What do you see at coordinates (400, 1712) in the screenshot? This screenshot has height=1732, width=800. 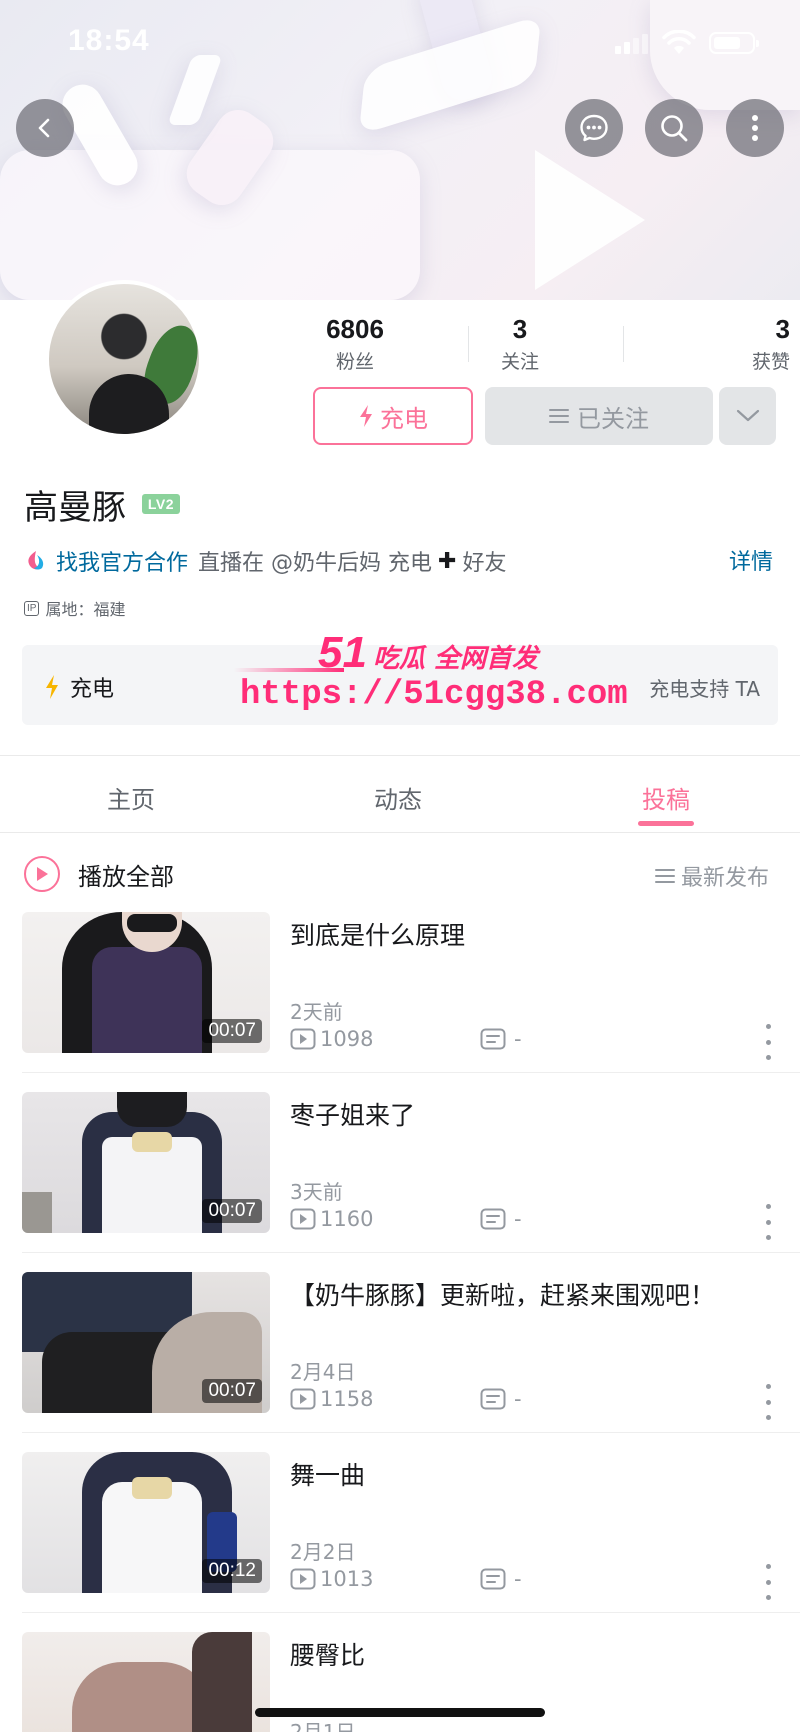 I see `home-indicator` at bounding box center [400, 1712].